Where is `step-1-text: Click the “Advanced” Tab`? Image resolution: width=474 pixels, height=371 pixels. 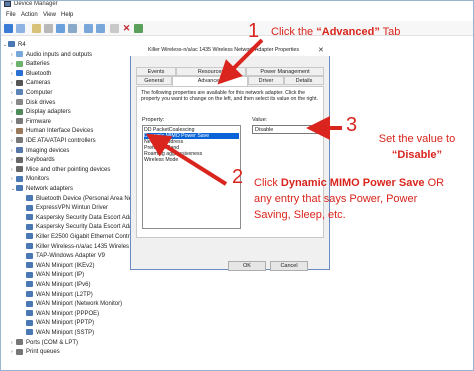 step-1-text: Click the “Advanced” Tab is located at coordinates (336, 32).